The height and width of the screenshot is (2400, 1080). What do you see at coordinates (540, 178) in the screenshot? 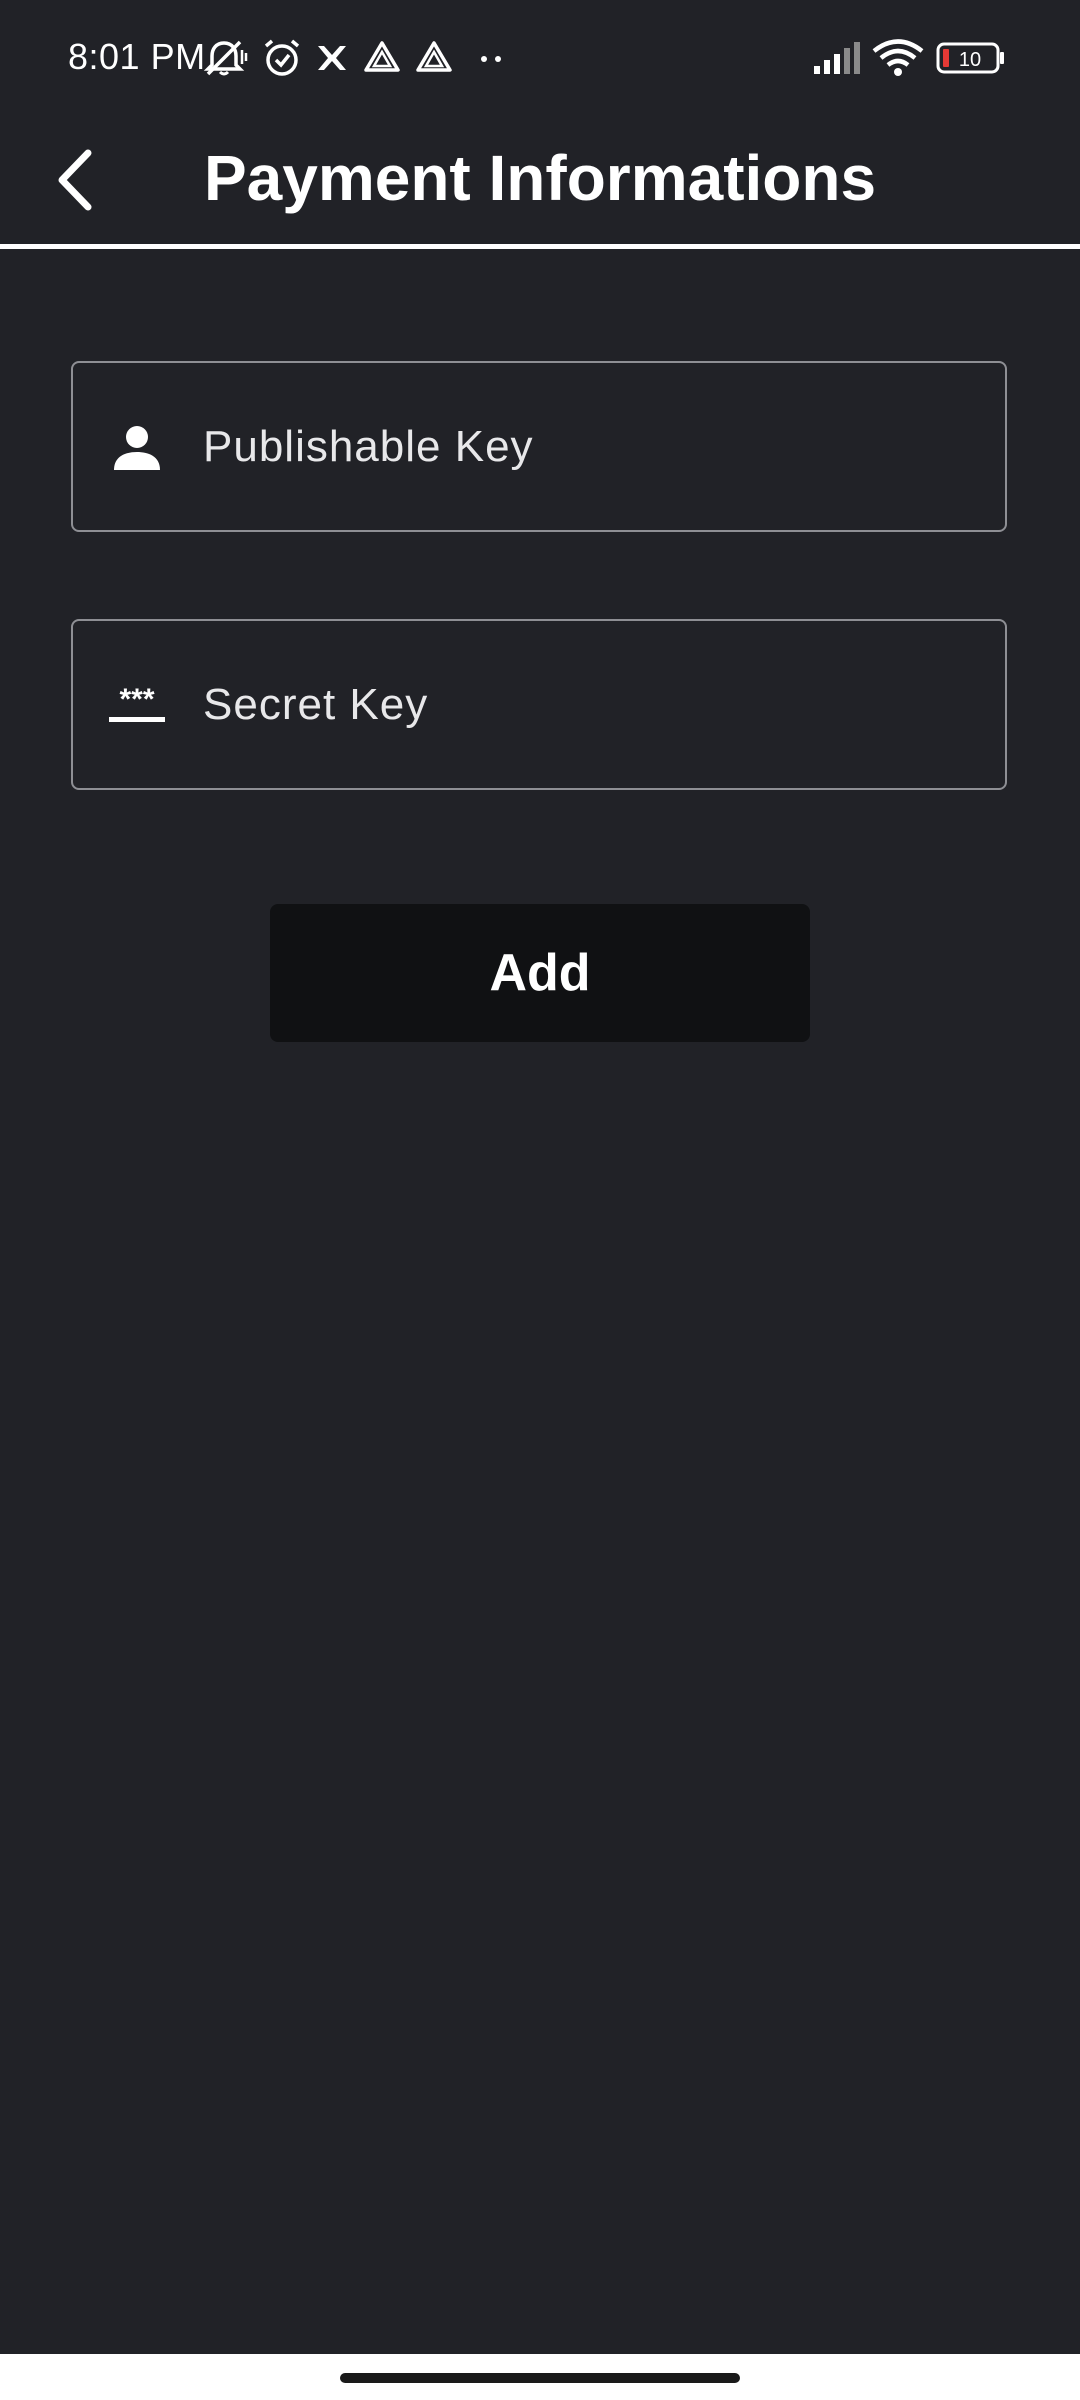
I see `page-title: Payment Informations` at bounding box center [540, 178].